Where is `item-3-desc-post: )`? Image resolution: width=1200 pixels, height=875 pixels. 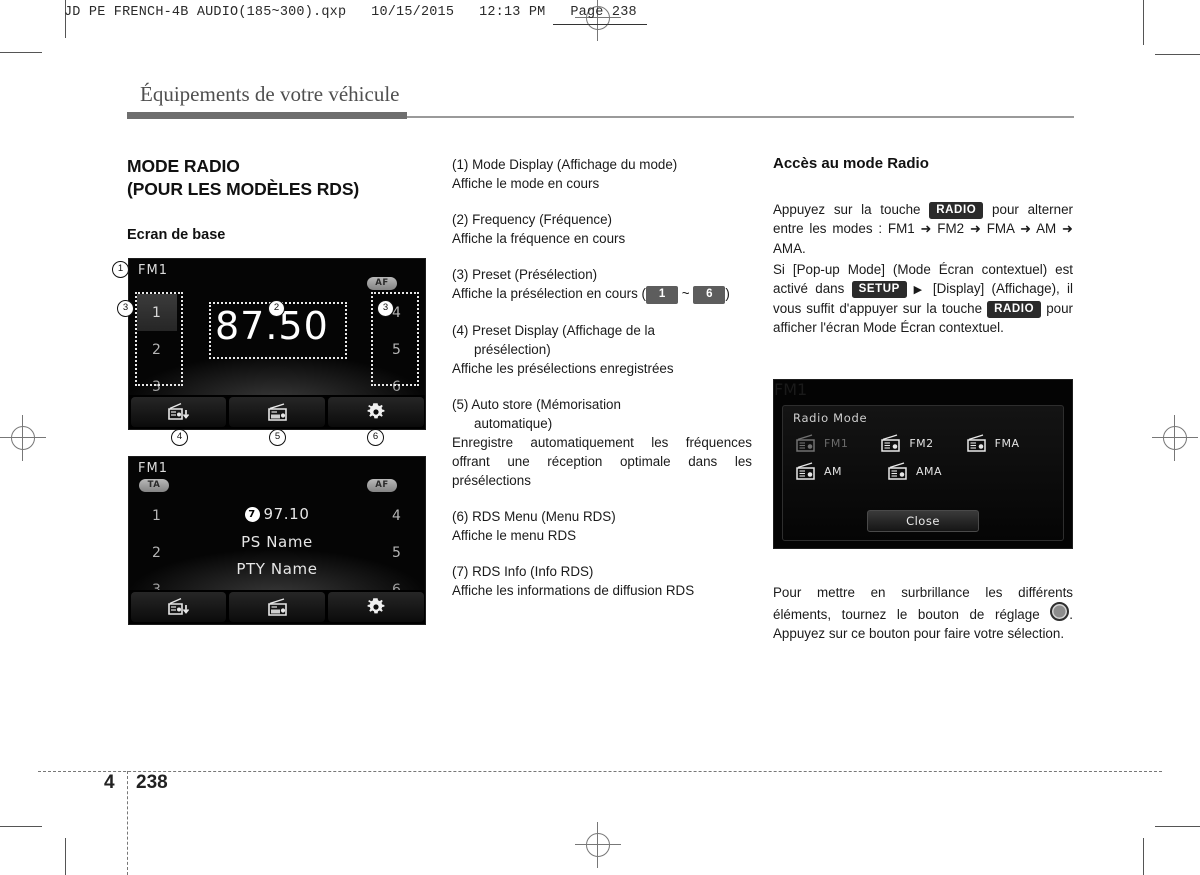
item-3-desc-post: ) is located at coordinates (727, 294).